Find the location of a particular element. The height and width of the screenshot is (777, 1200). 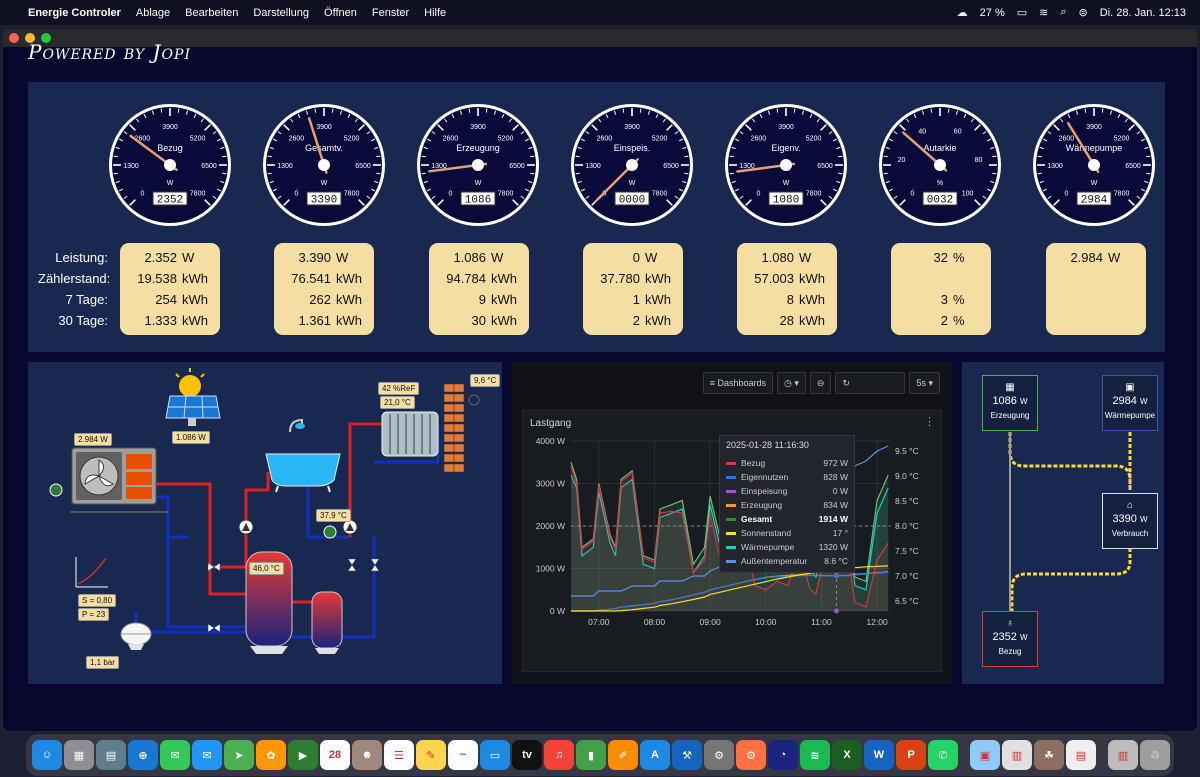

time-range-button: ◷ ▾ is located at coordinates (791, 383).